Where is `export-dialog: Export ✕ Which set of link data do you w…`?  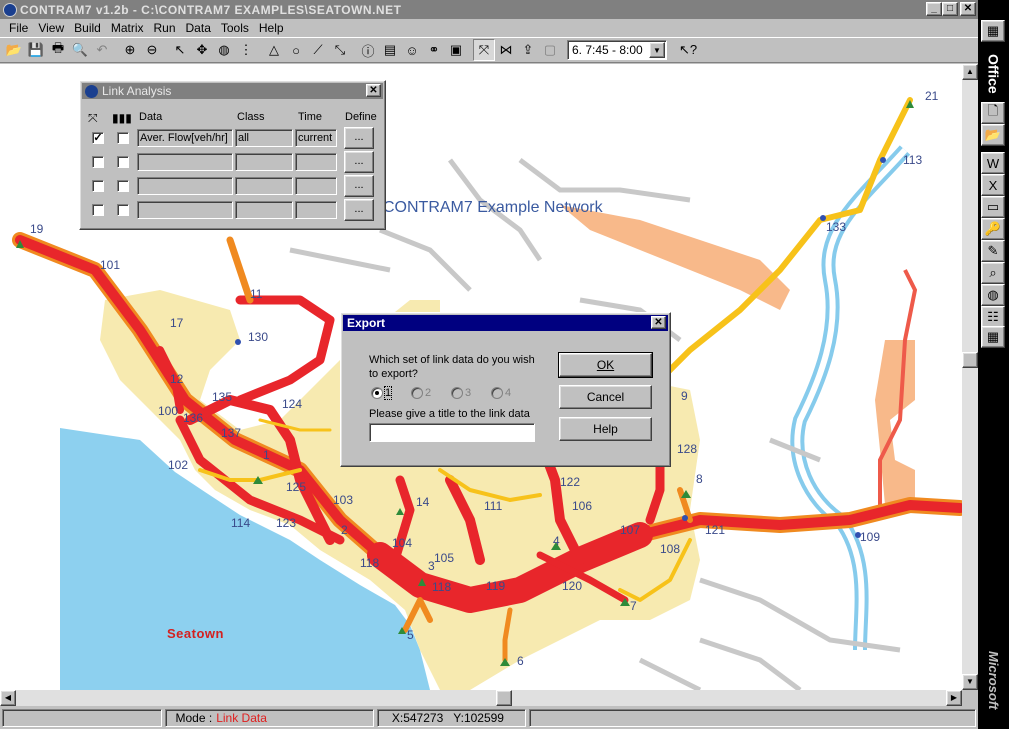 export-dialog: Export ✕ Which set of link data do you w… is located at coordinates (505, 389).